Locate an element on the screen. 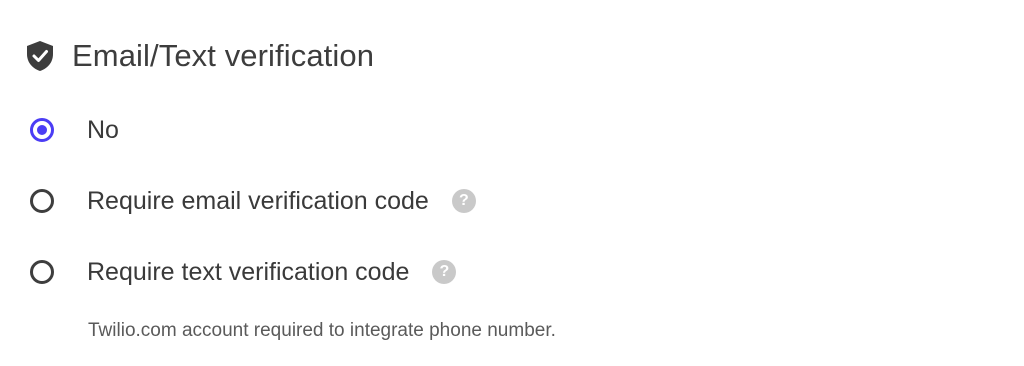 This screenshot has width=1024, height=366. shield-check-icon is located at coordinates (40, 56).